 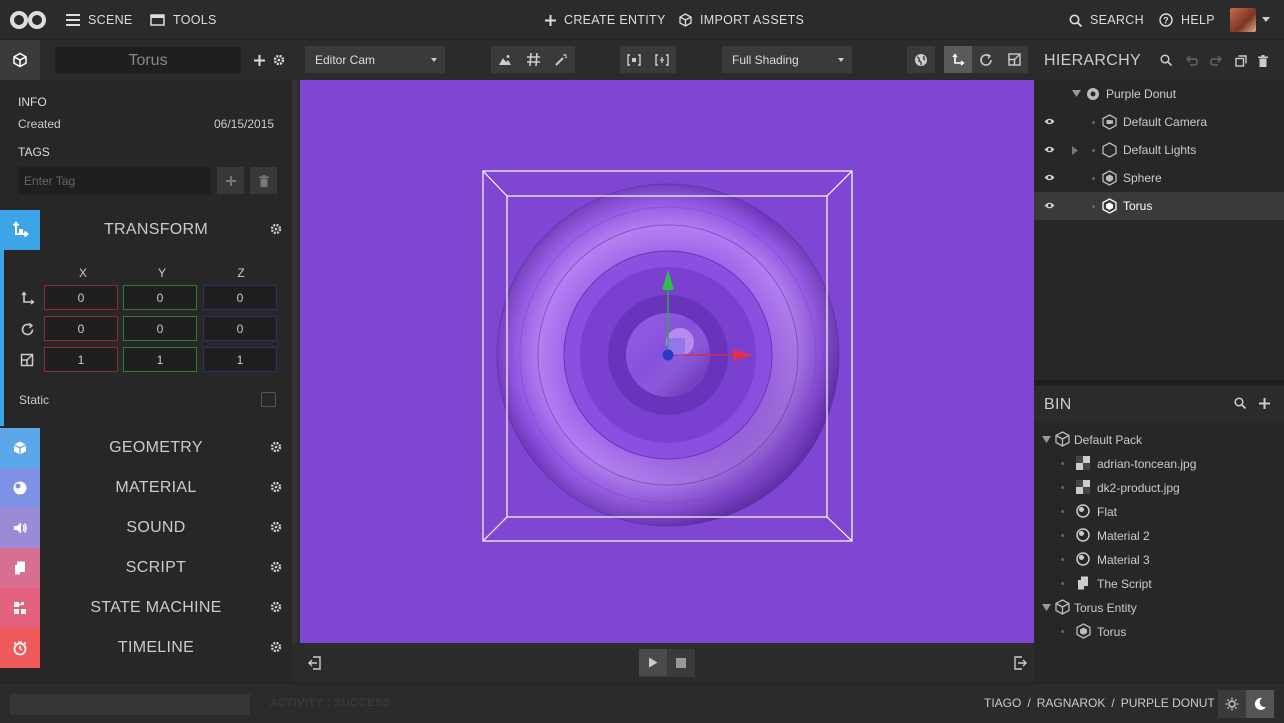 I want to click on bin-pack: Torus Entity, so click(x=1159, y=607).